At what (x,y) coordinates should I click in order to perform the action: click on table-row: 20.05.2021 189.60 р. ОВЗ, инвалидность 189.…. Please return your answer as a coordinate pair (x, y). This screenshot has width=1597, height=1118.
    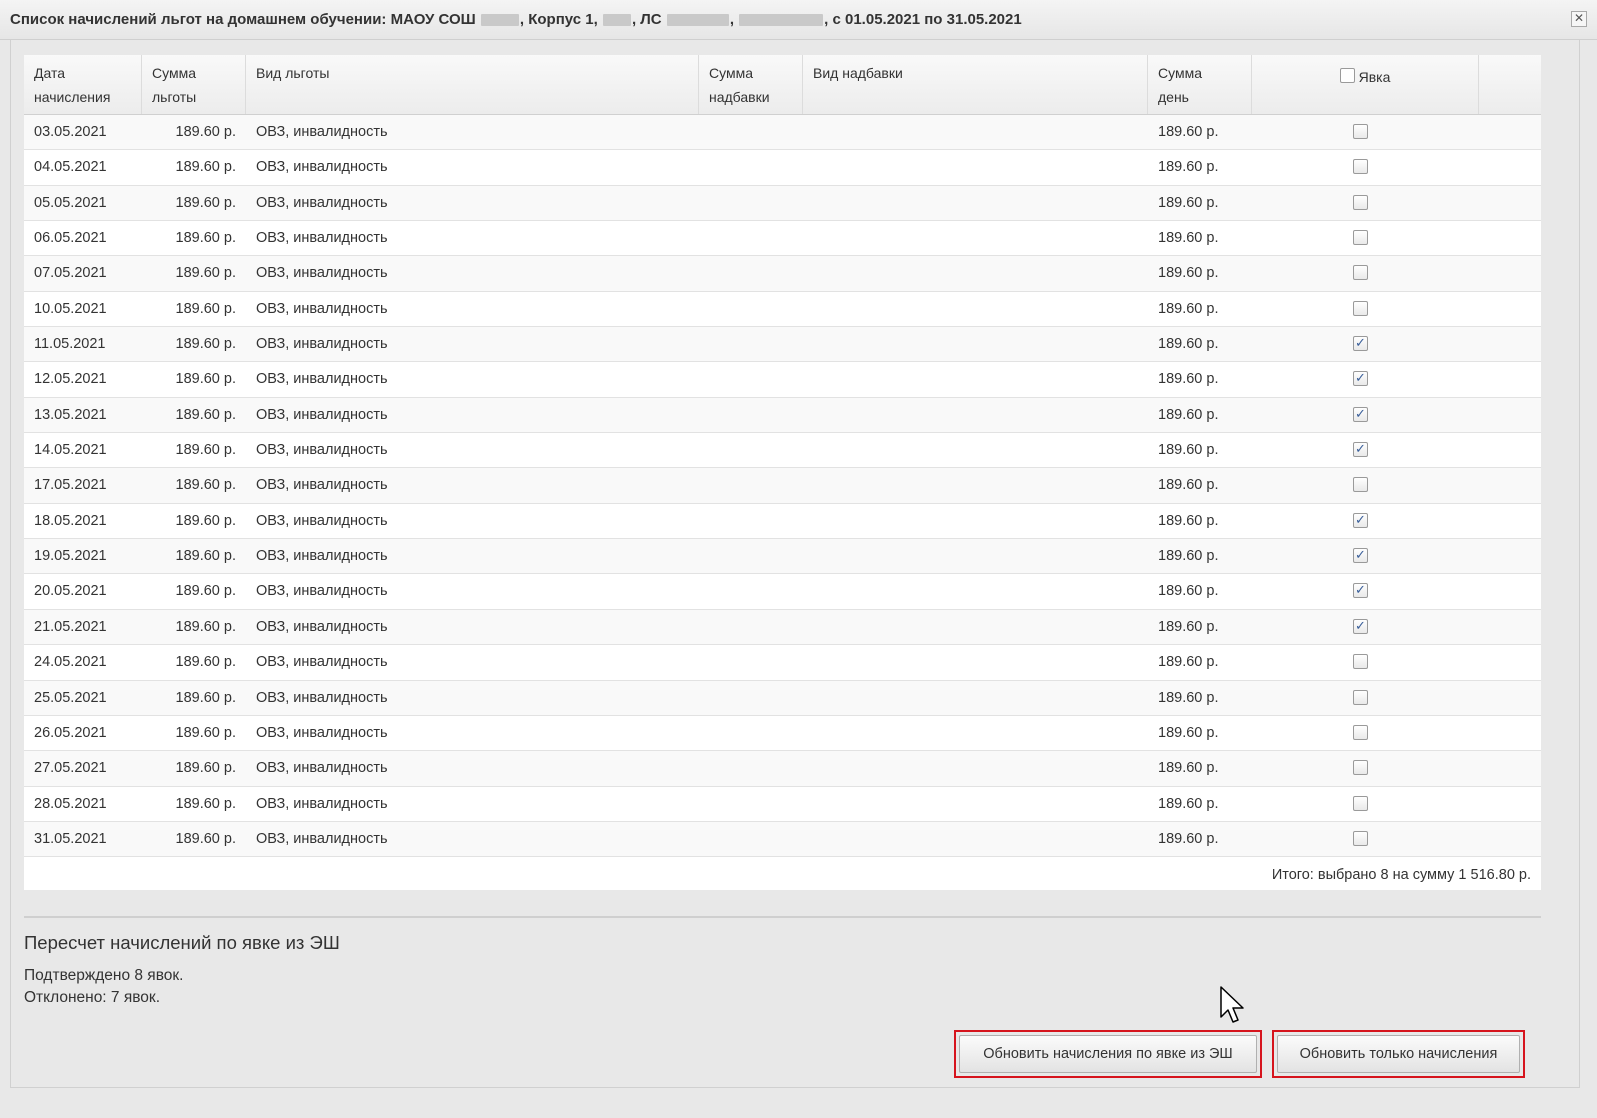
    Looking at the image, I should click on (782, 592).